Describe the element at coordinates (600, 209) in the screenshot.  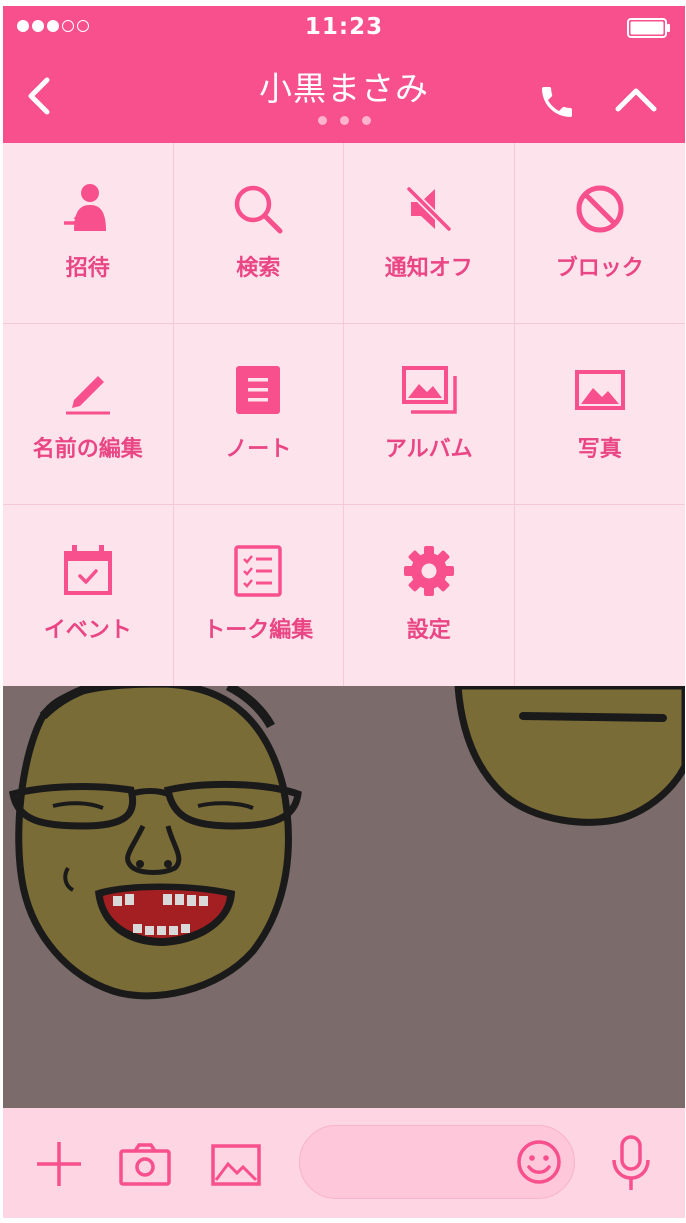
I see `block-icon` at that location.